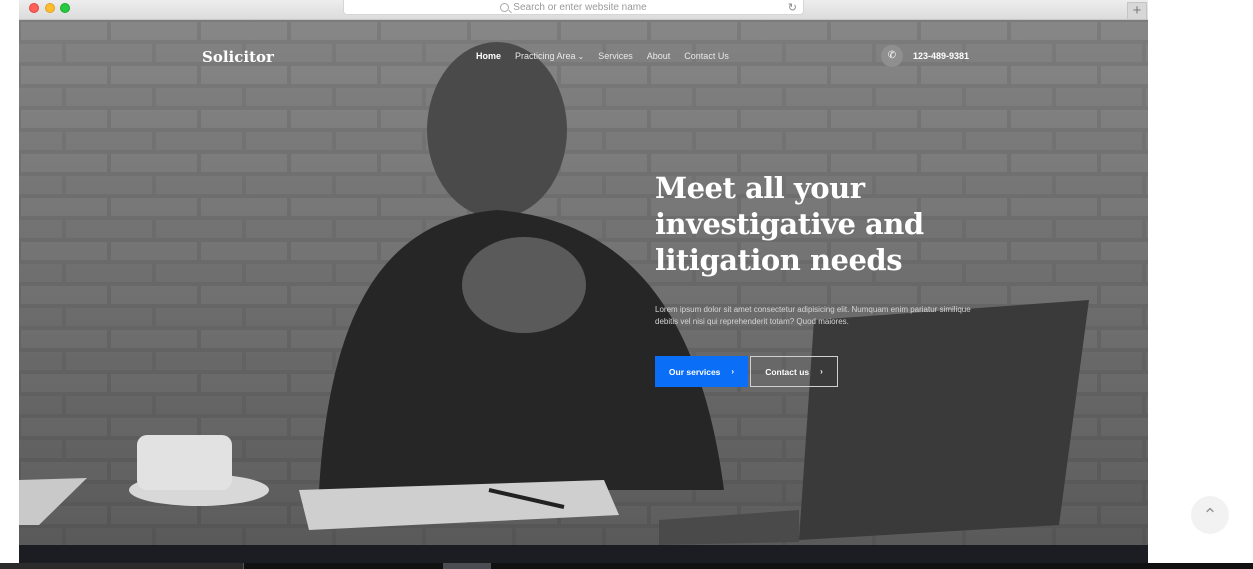 The width and height of the screenshot is (1253, 569). Describe the element at coordinates (238, 57) in the screenshot. I see `site-logo: Solicitor` at that location.